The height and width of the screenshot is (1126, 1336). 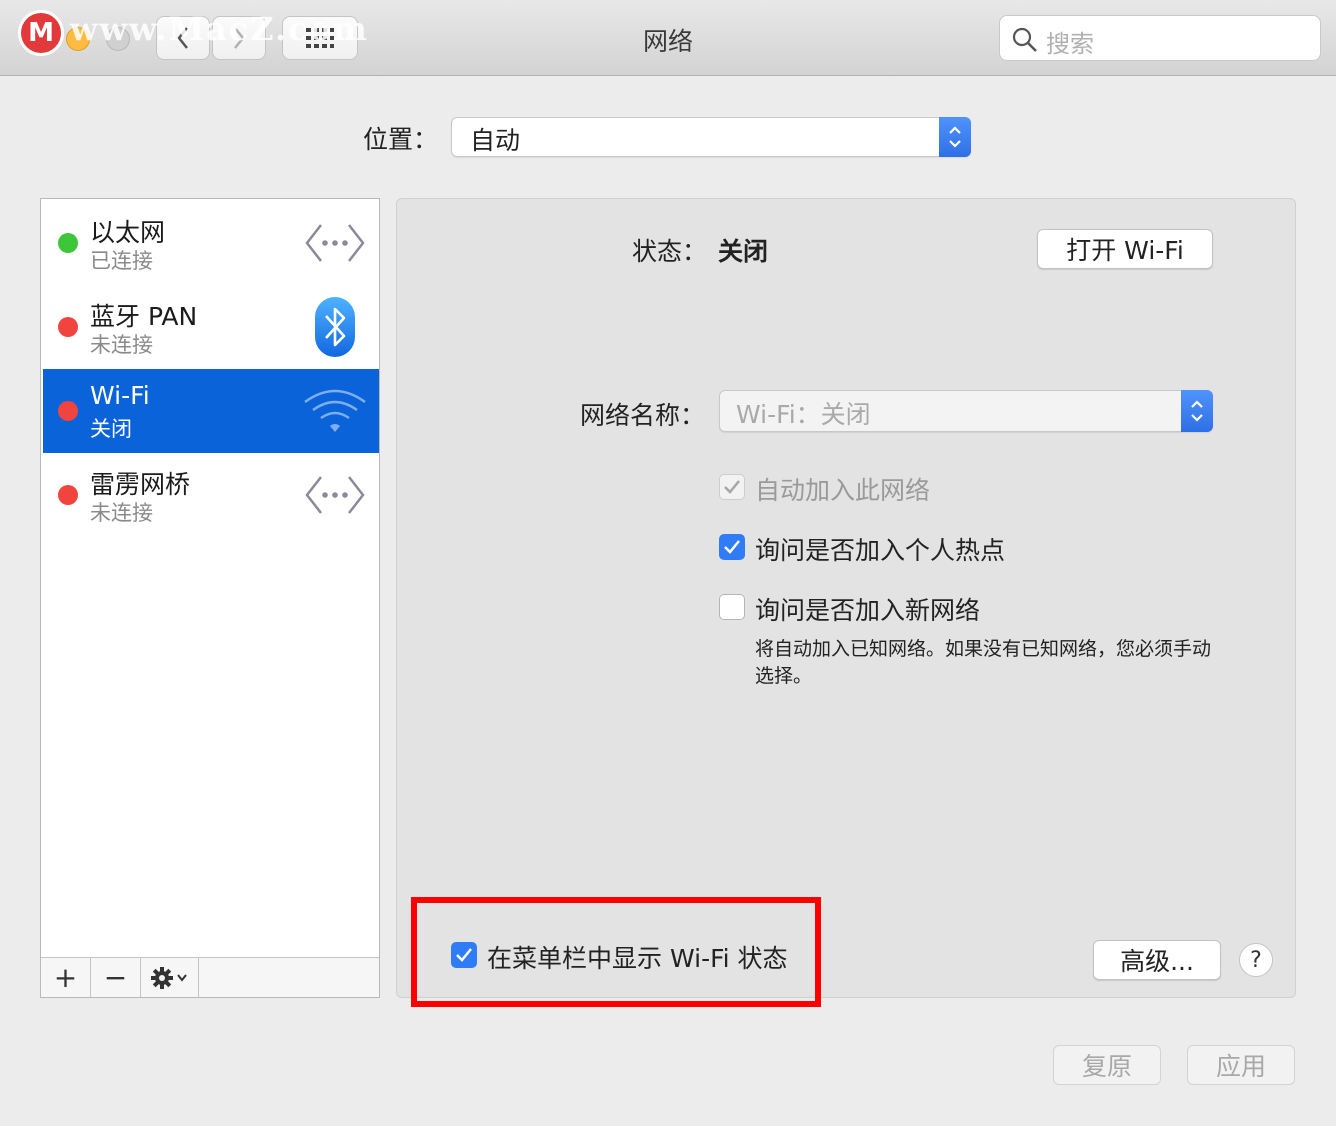 I want to click on add-service-button: +, so click(x=66, y=977).